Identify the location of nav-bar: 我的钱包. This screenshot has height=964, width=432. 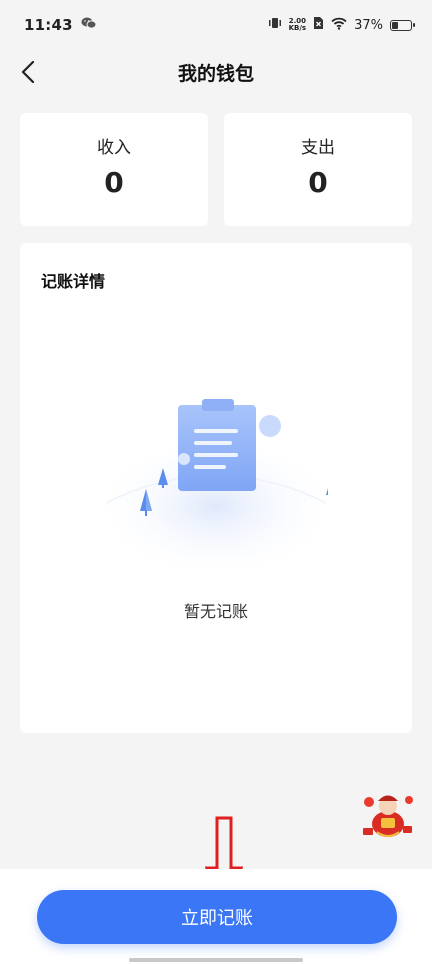
(216, 72).